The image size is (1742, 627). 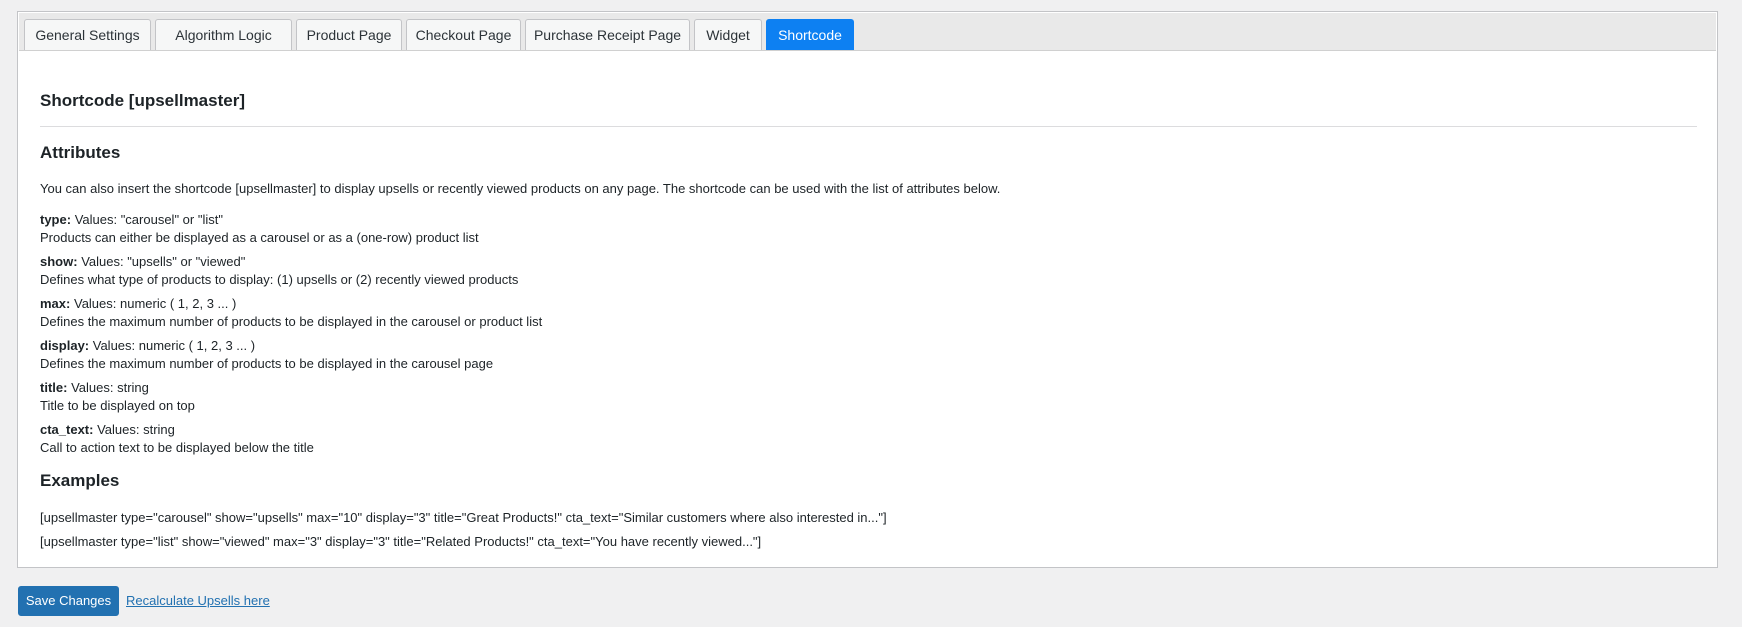 I want to click on tab-checkout-page: Checkout Page, so click(x=463, y=34).